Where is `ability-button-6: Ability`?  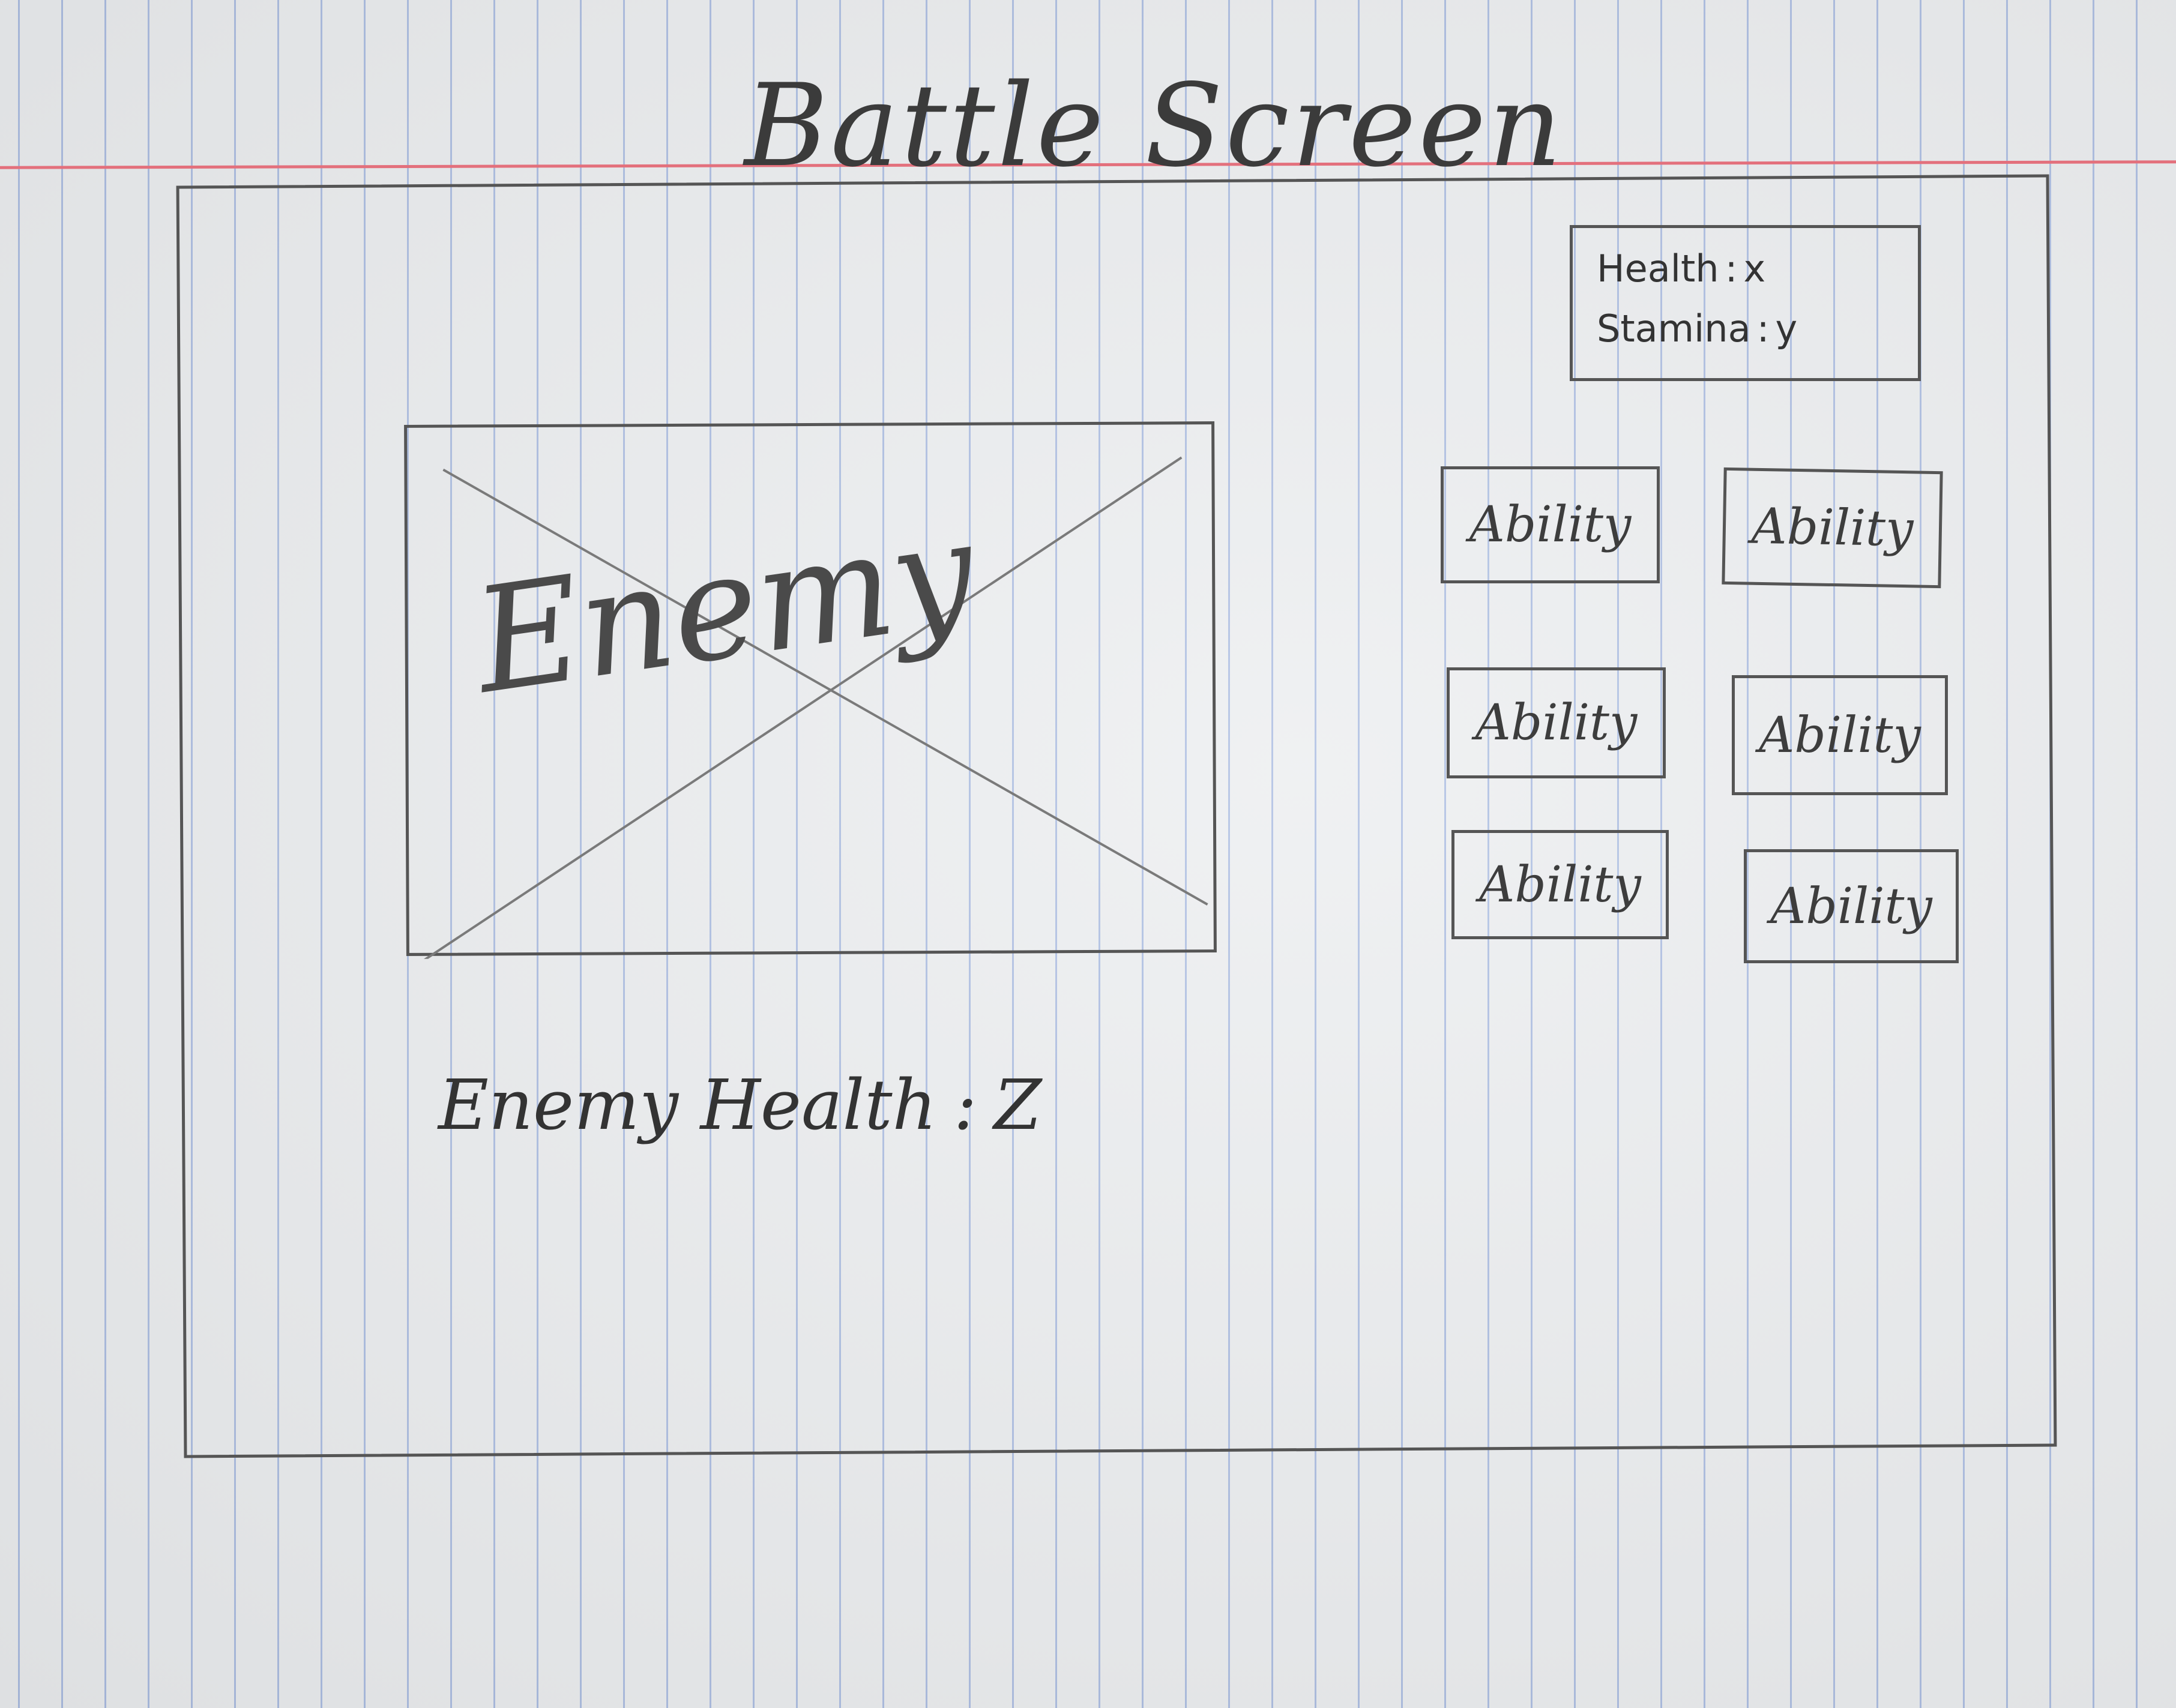
ability-button-6: Ability is located at coordinates (1852, 906).